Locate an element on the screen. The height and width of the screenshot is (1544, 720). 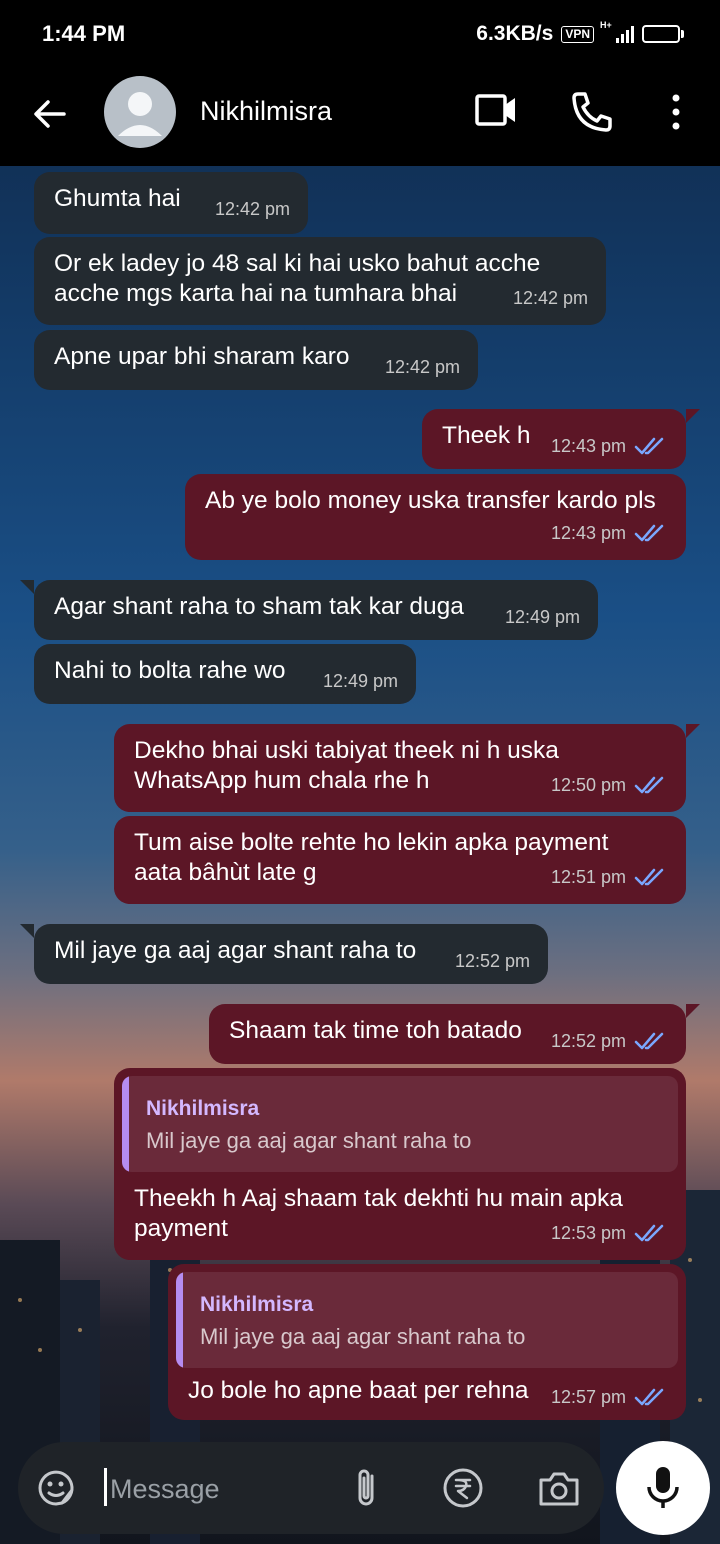
sticker-icon is located at coordinates (56, 1488).